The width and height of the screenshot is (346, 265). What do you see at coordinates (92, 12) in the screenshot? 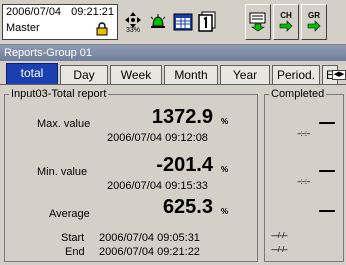
I see `current-time: 09:21:21` at bounding box center [92, 12].